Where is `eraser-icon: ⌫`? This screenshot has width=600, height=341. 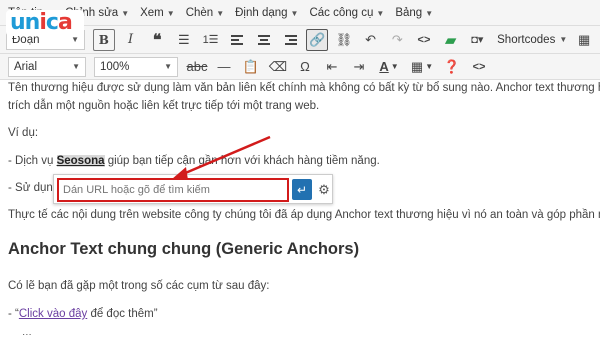 eraser-icon: ⌫ is located at coordinates (278, 66).